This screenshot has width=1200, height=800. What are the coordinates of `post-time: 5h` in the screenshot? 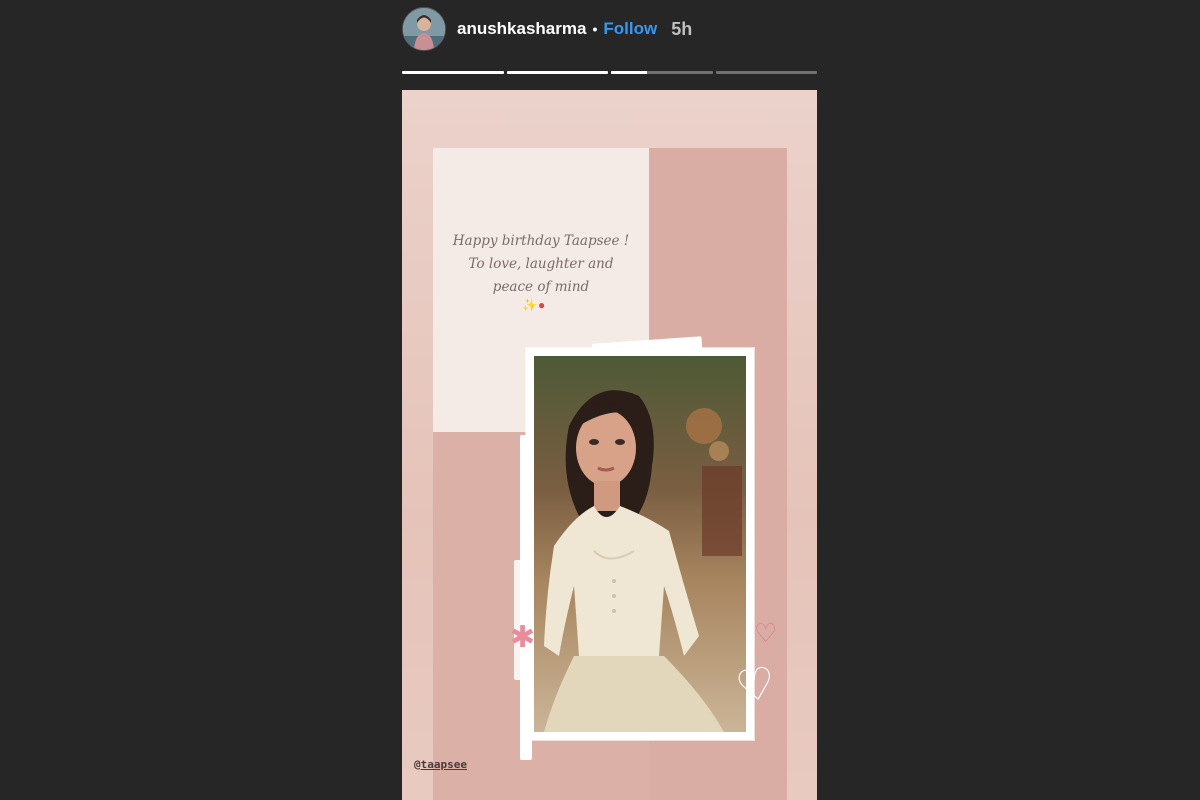 It's located at (682, 28).